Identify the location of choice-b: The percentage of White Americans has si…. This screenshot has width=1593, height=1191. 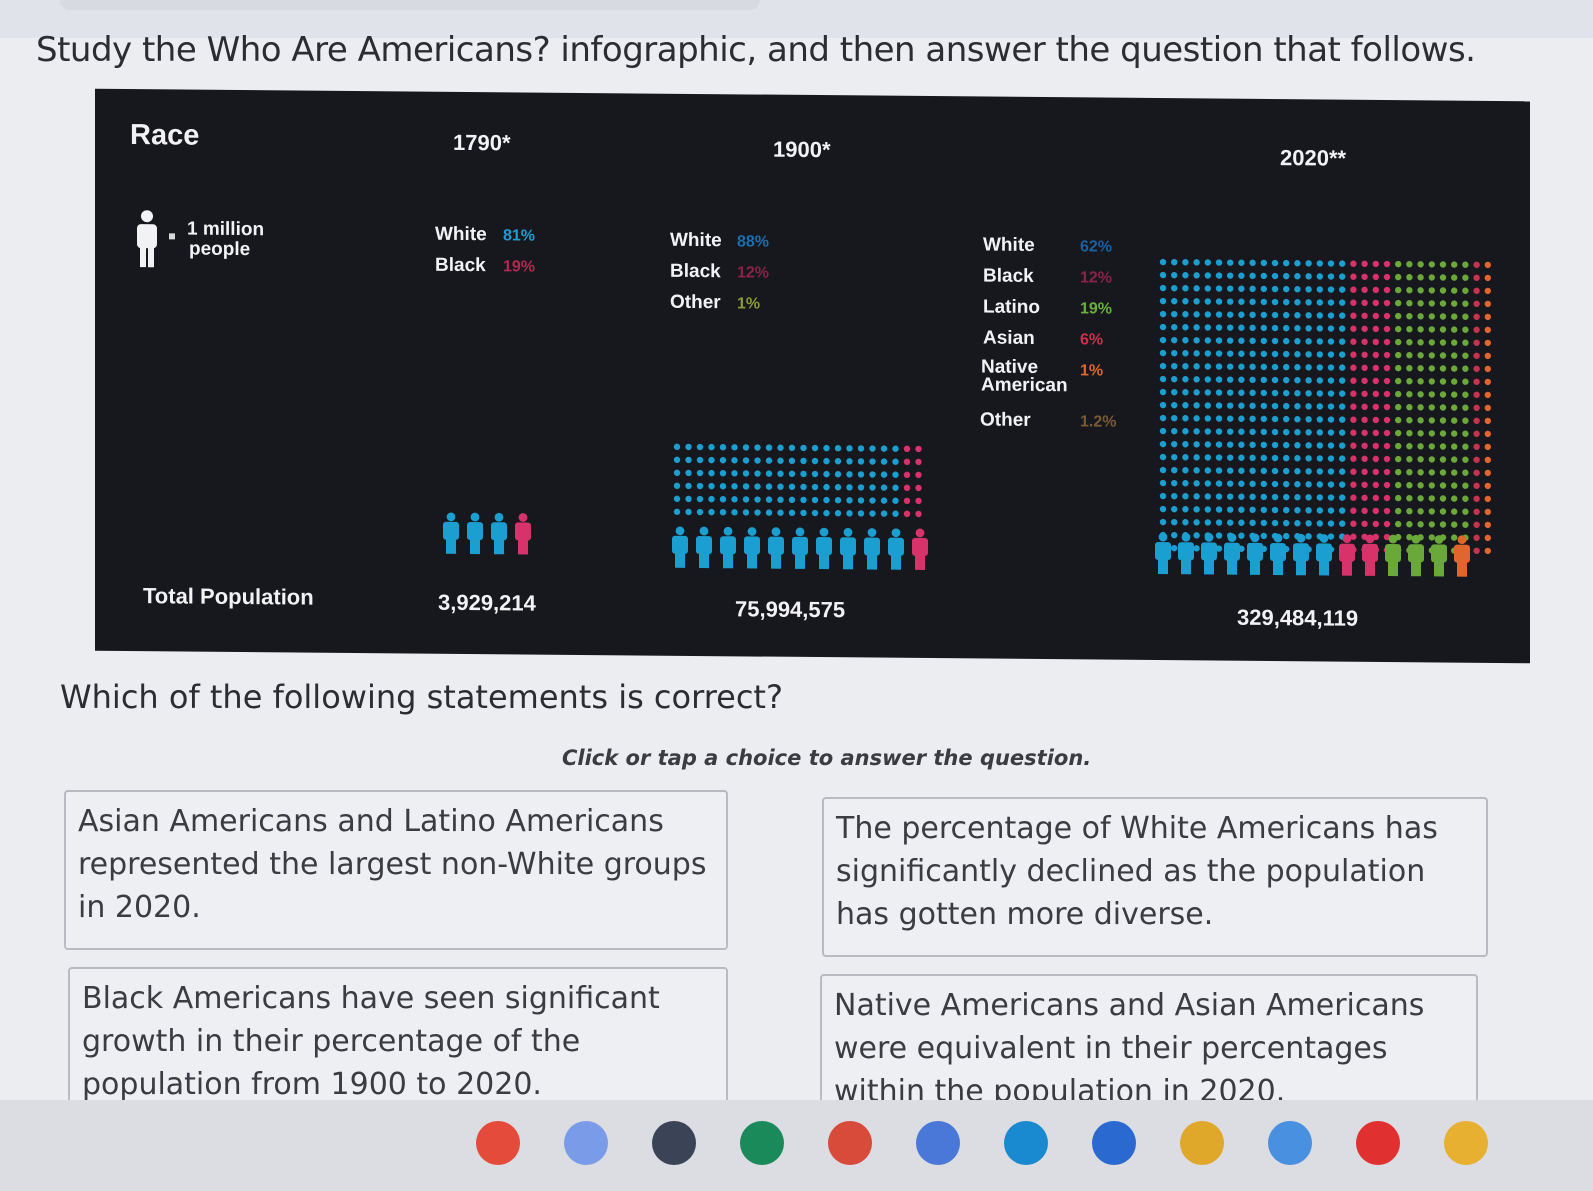
(1155, 877).